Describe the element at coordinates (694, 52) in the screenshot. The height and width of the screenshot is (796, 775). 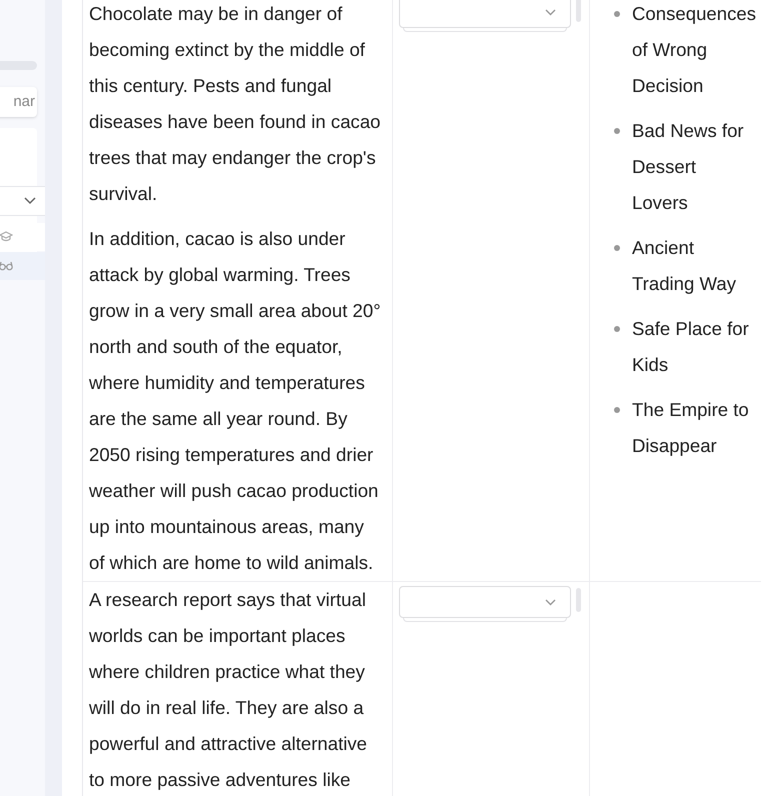
I see `heading-option: Consequences of Wrong Decision` at that location.